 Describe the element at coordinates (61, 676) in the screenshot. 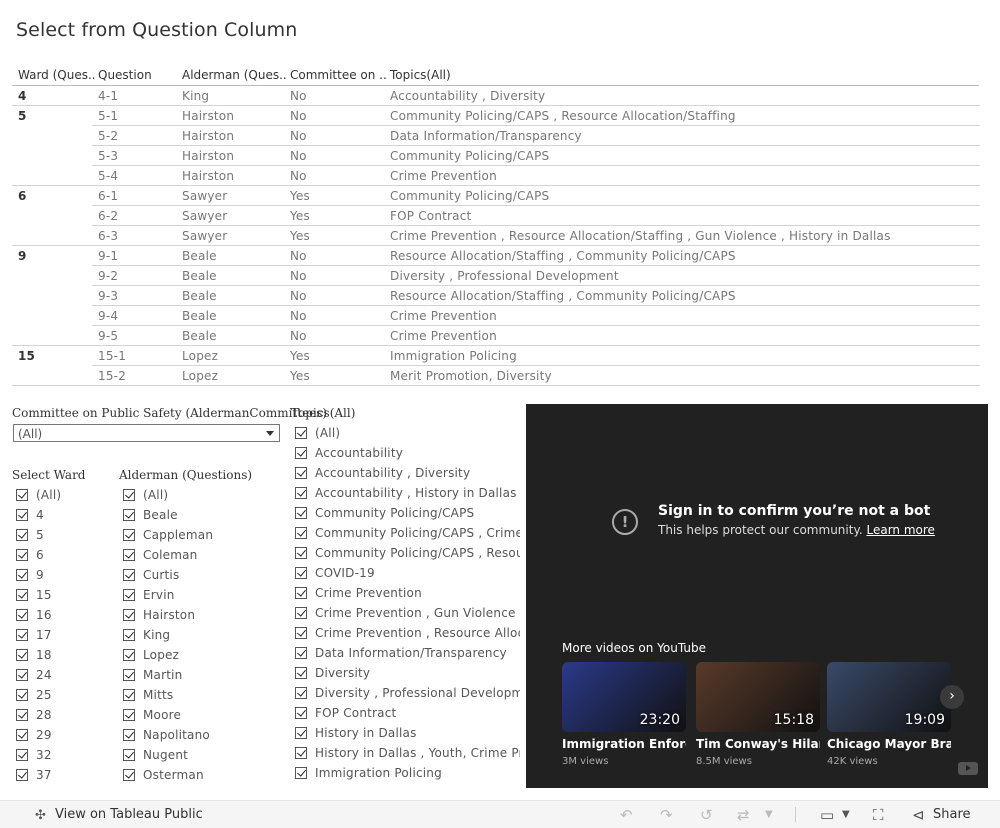

I see `ward-option: 24` at that location.